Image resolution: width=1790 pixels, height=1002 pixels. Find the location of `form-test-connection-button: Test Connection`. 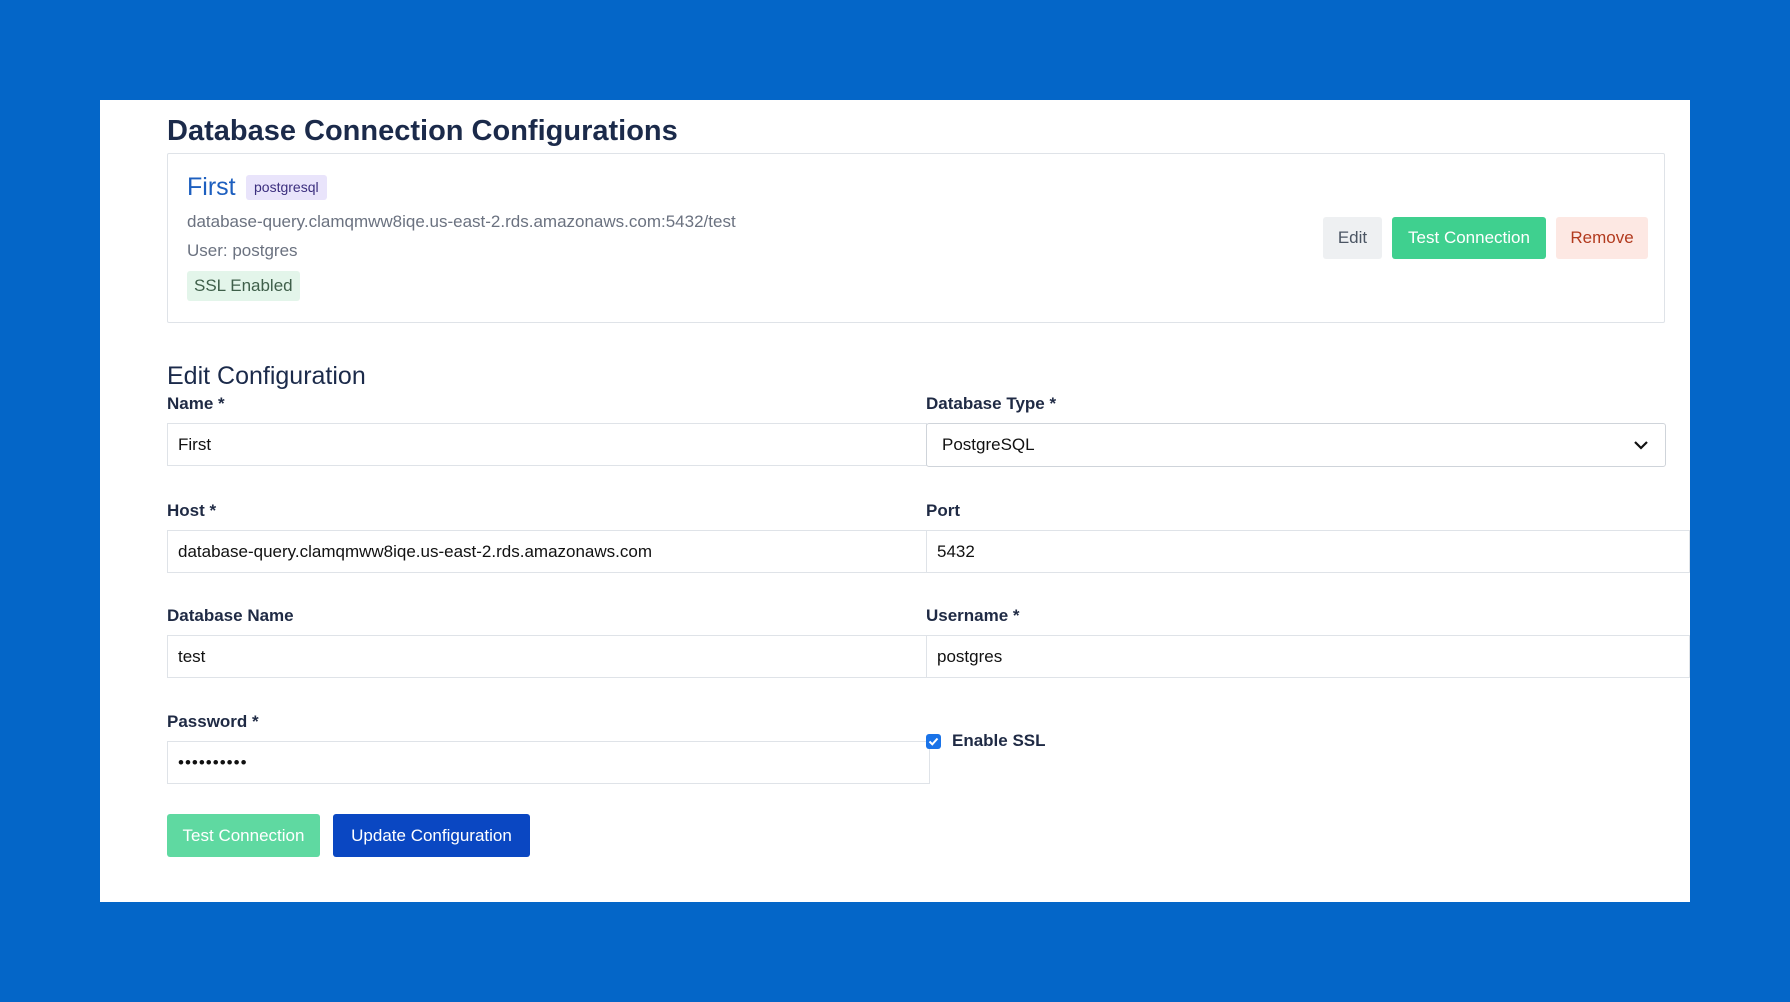

form-test-connection-button: Test Connection is located at coordinates (243, 835).